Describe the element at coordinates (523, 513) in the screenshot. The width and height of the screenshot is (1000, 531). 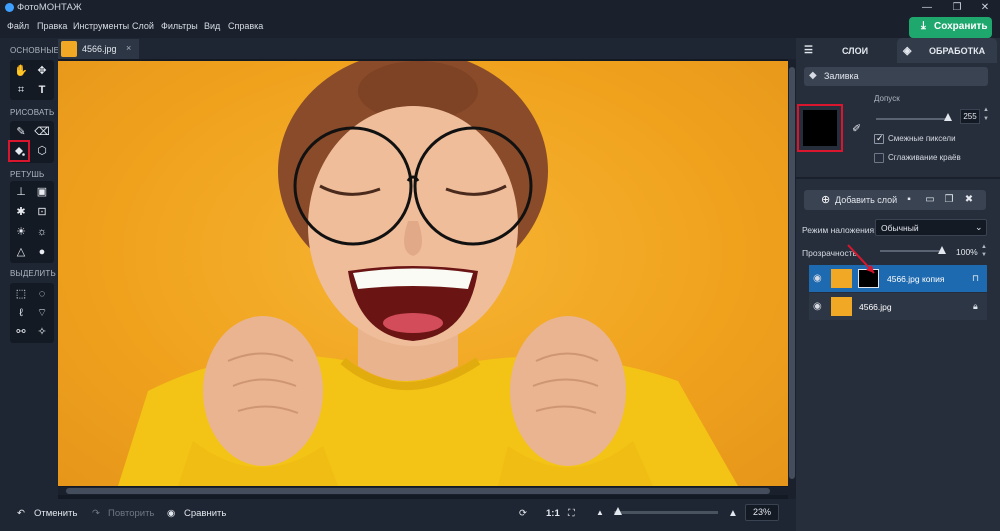
I see `auto-enhance-icon: ⟳` at that location.